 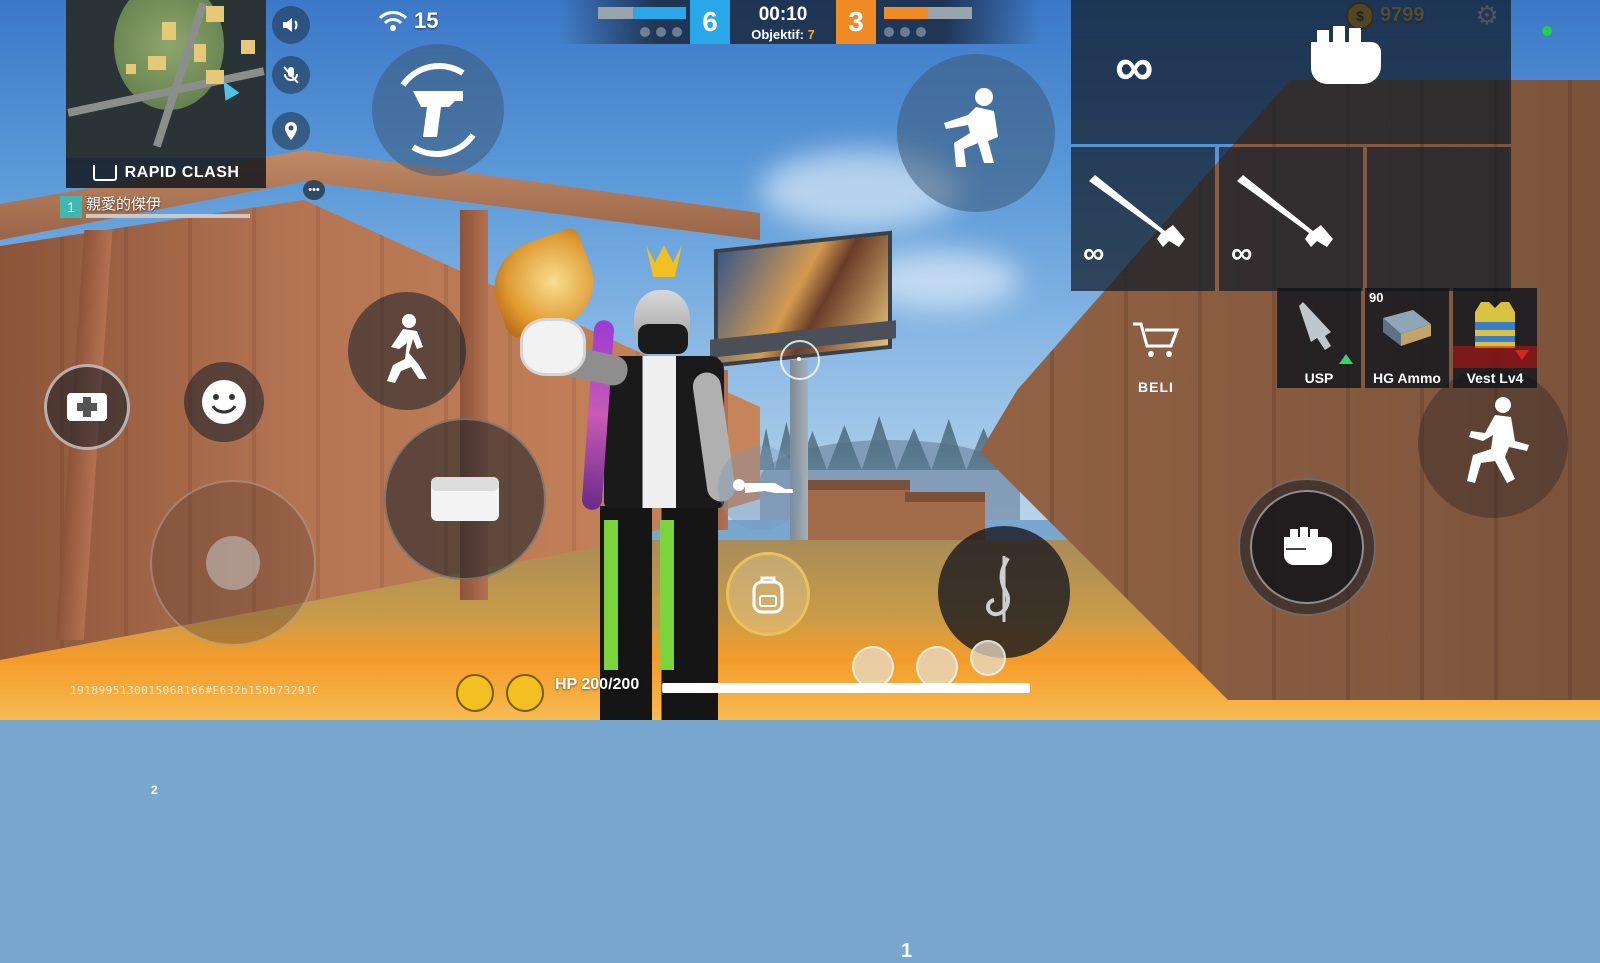 I want to click on pistol-swap-icon, so click(x=438, y=110).